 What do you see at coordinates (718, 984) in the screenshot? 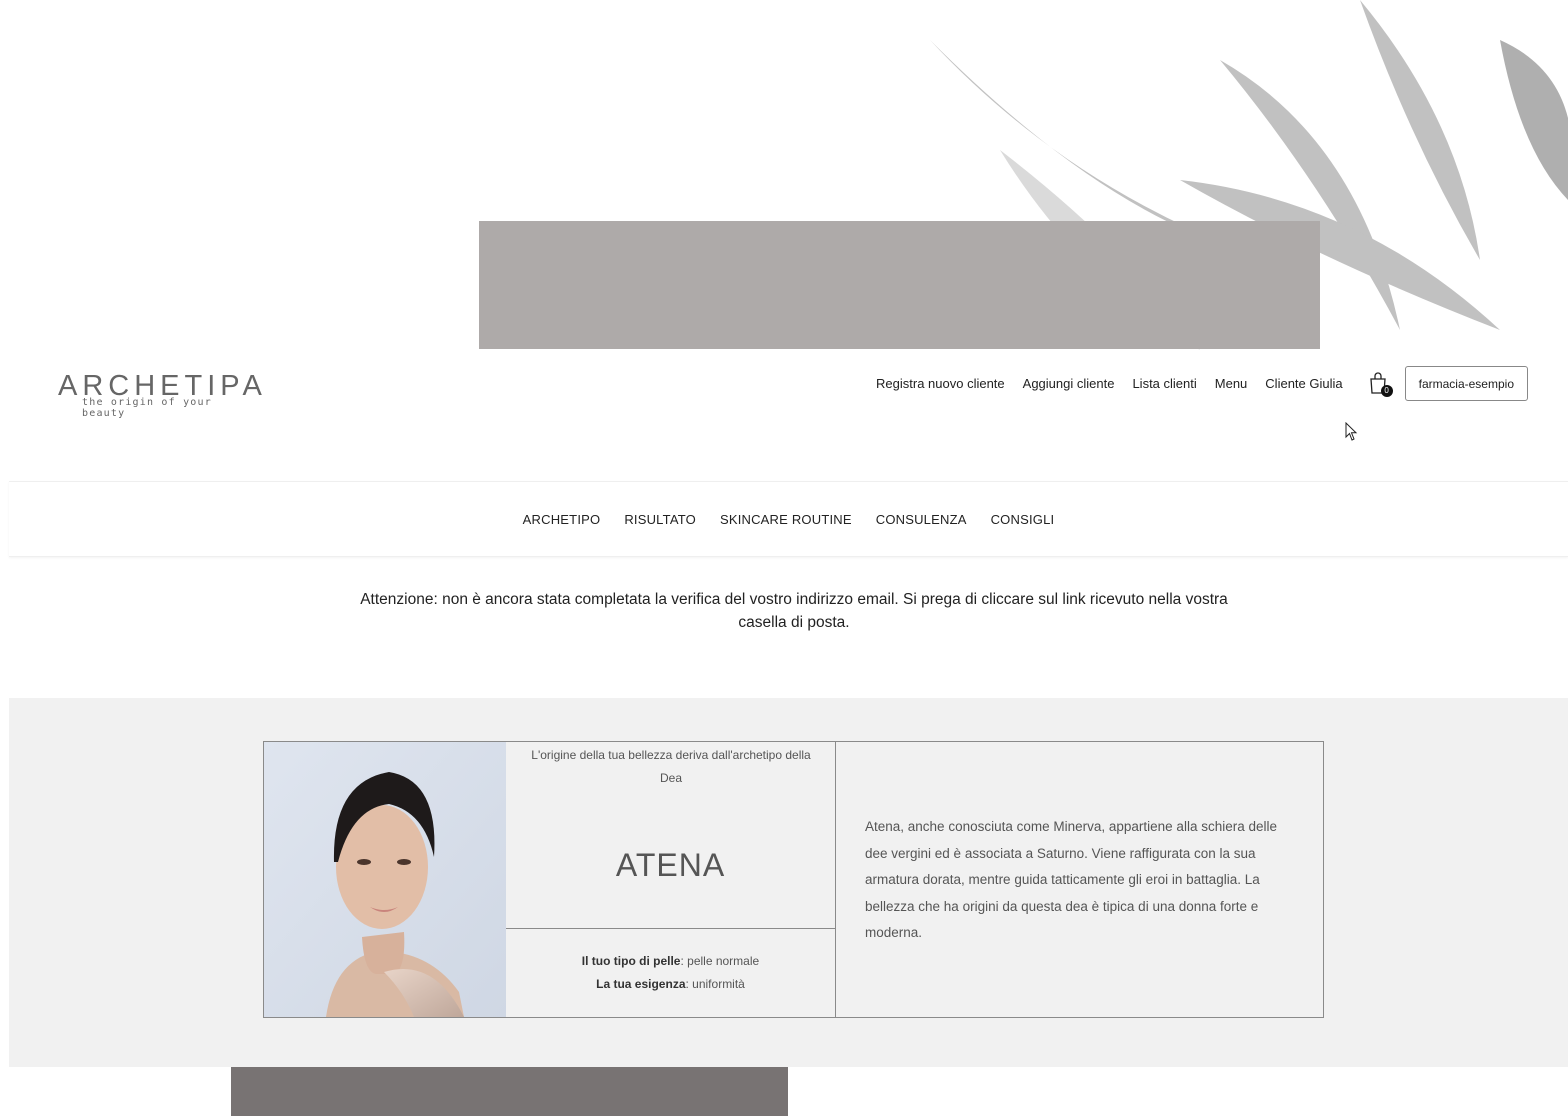
I see `need-value: uniformità` at bounding box center [718, 984].